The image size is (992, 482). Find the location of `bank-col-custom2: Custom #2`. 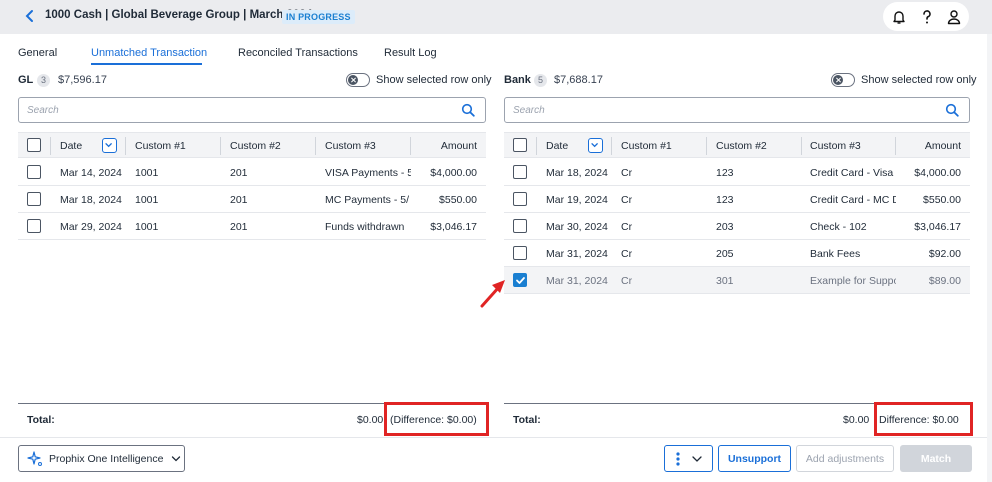

bank-col-custom2: Custom #2 is located at coordinates (741, 146).